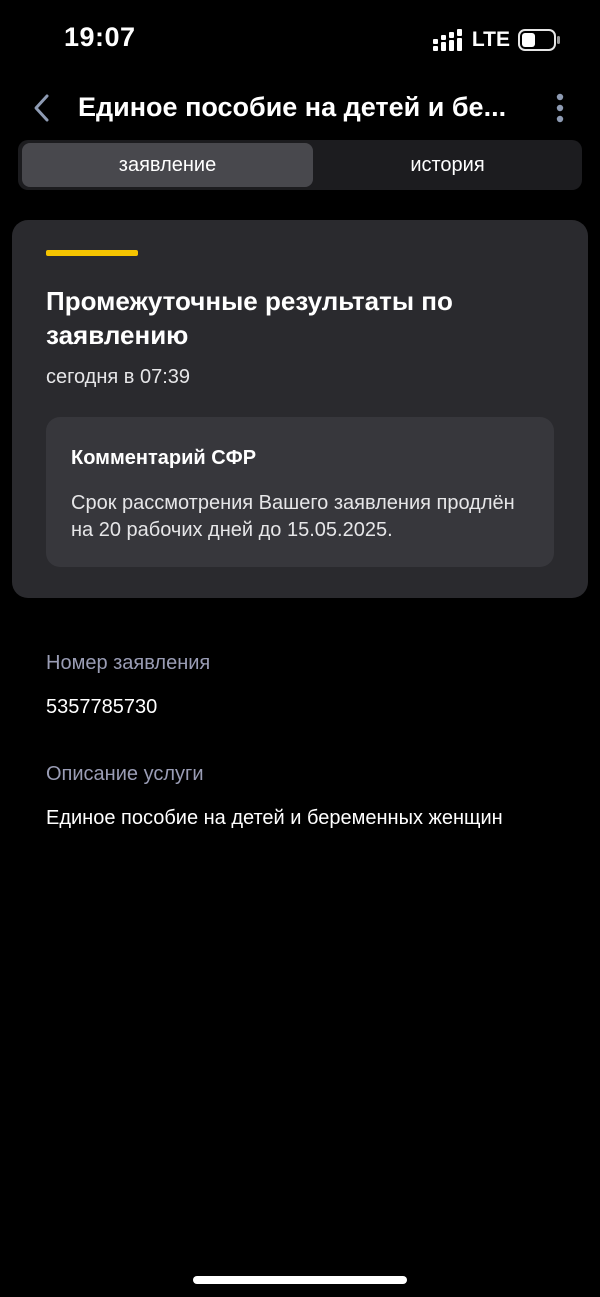 The height and width of the screenshot is (1297, 600). Describe the element at coordinates (447, 40) in the screenshot. I see `signal-bars-icon` at that location.